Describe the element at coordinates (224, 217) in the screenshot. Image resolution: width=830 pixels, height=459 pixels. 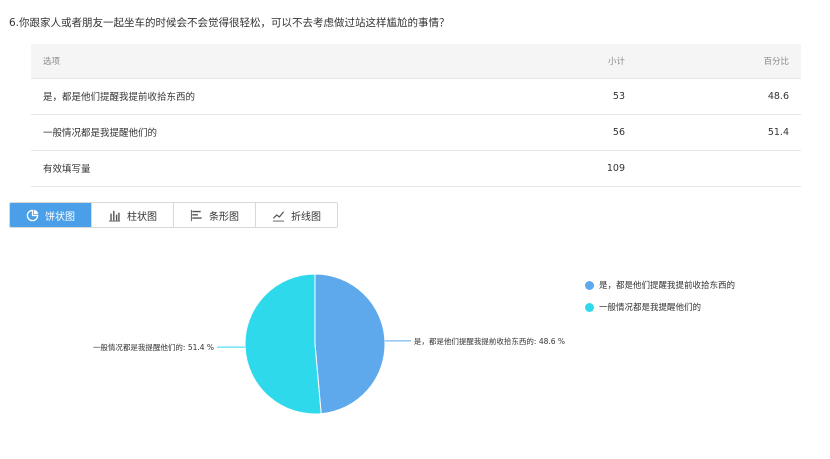
I see `tab-label: 条形图` at that location.